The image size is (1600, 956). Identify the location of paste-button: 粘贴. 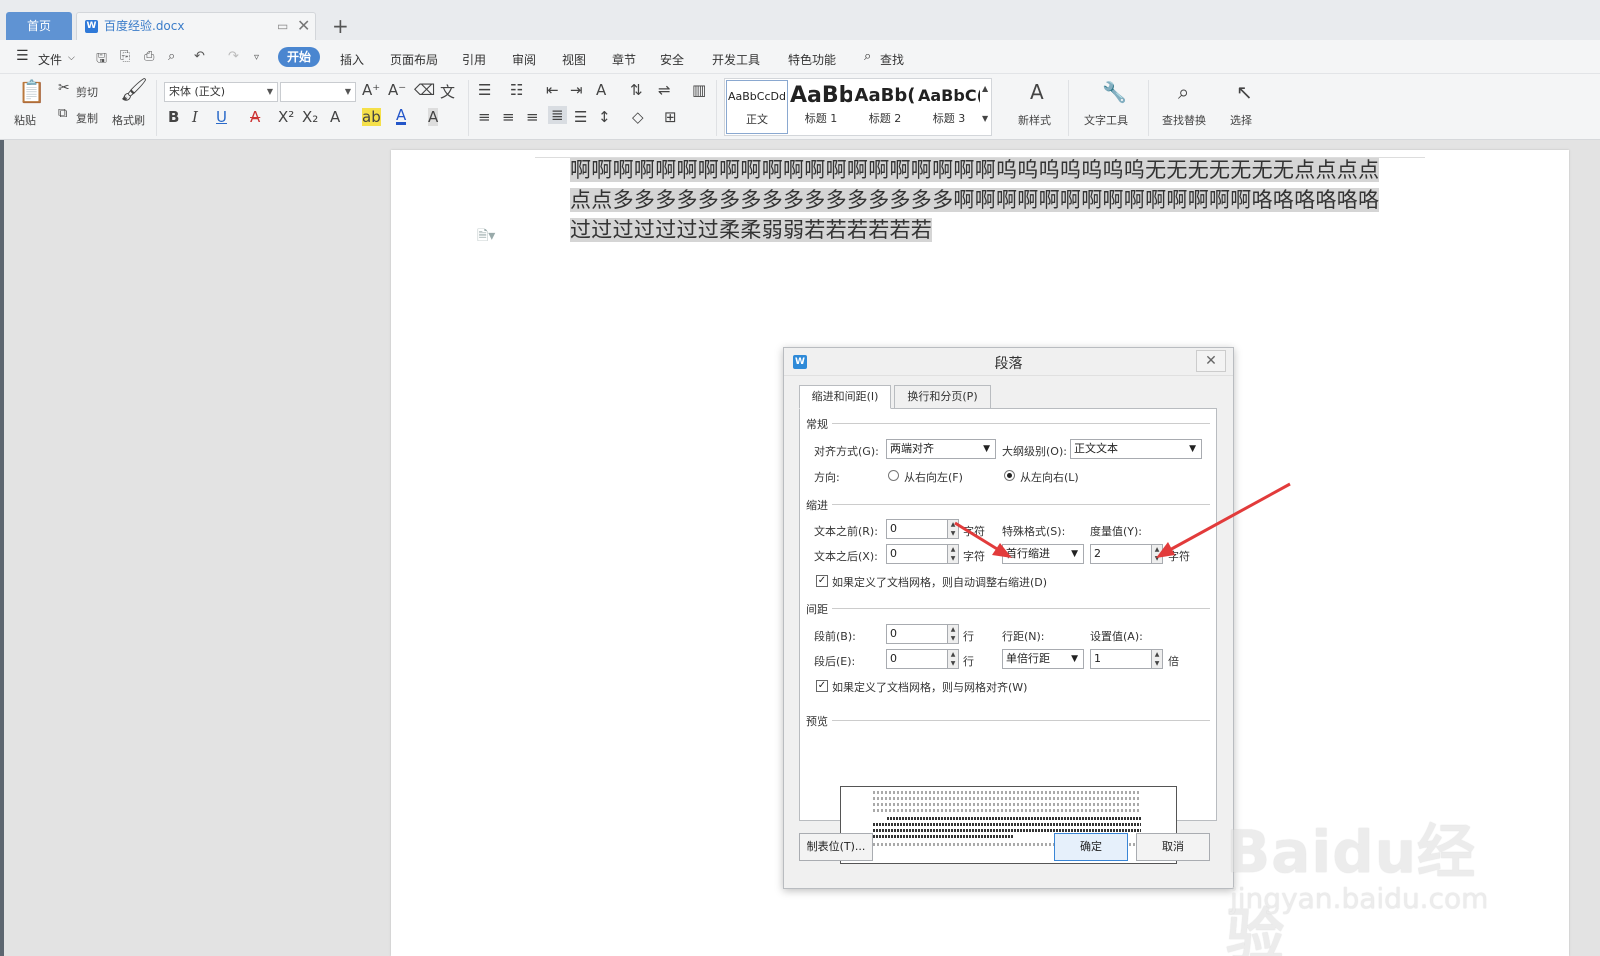
(25, 120).